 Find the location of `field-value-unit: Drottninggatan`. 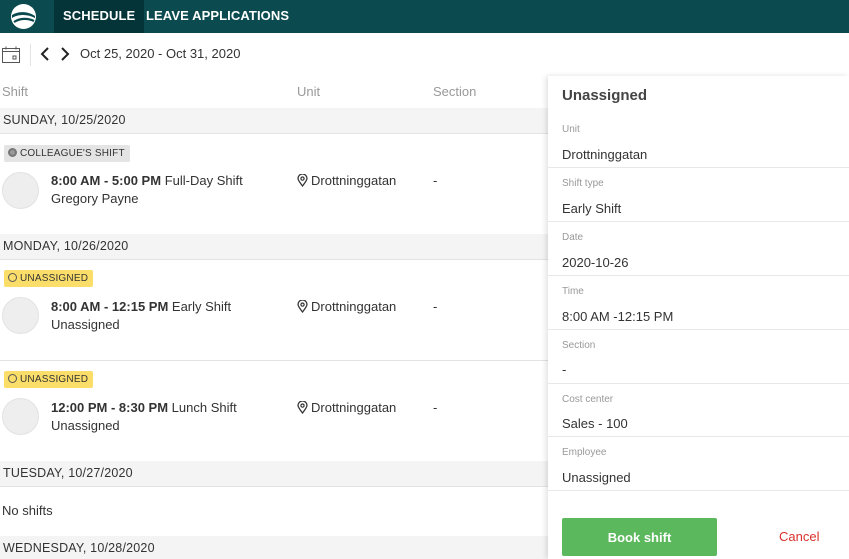

field-value-unit: Drottninggatan is located at coordinates (605, 154).